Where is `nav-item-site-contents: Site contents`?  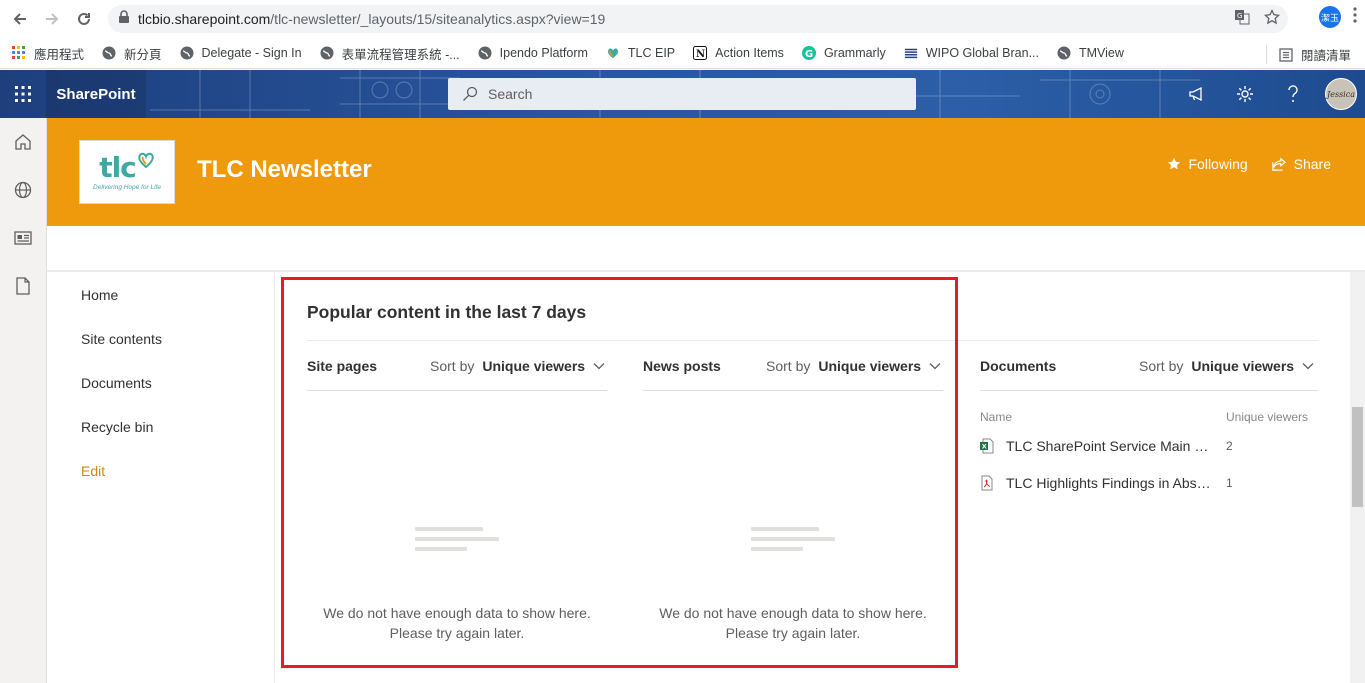
nav-item-site-contents: Site contents is located at coordinates (121, 339).